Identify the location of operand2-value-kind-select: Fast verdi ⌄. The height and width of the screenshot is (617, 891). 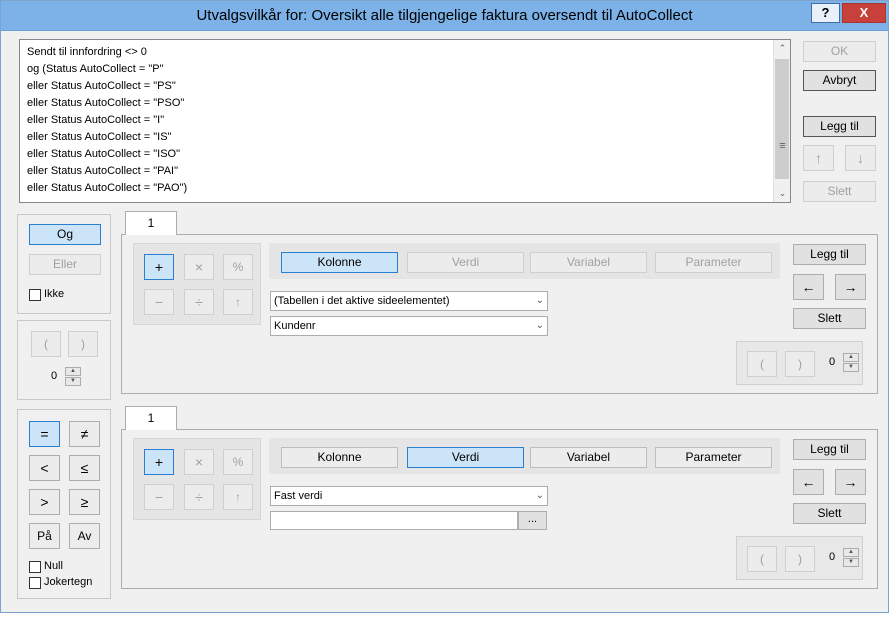
(409, 496).